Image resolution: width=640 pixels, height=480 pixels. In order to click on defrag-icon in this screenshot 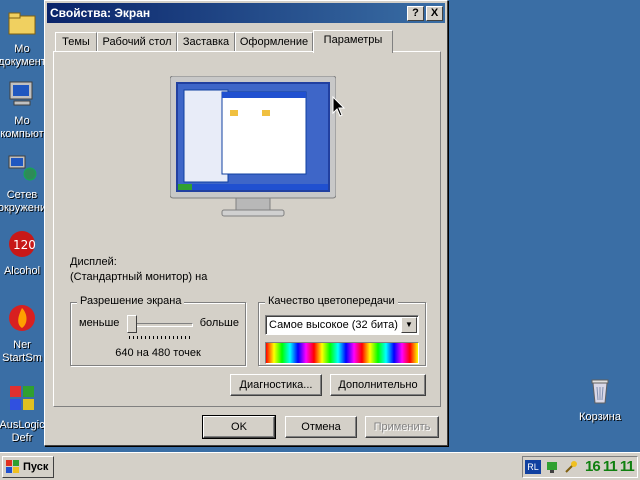, I will do `click(22, 398)`.